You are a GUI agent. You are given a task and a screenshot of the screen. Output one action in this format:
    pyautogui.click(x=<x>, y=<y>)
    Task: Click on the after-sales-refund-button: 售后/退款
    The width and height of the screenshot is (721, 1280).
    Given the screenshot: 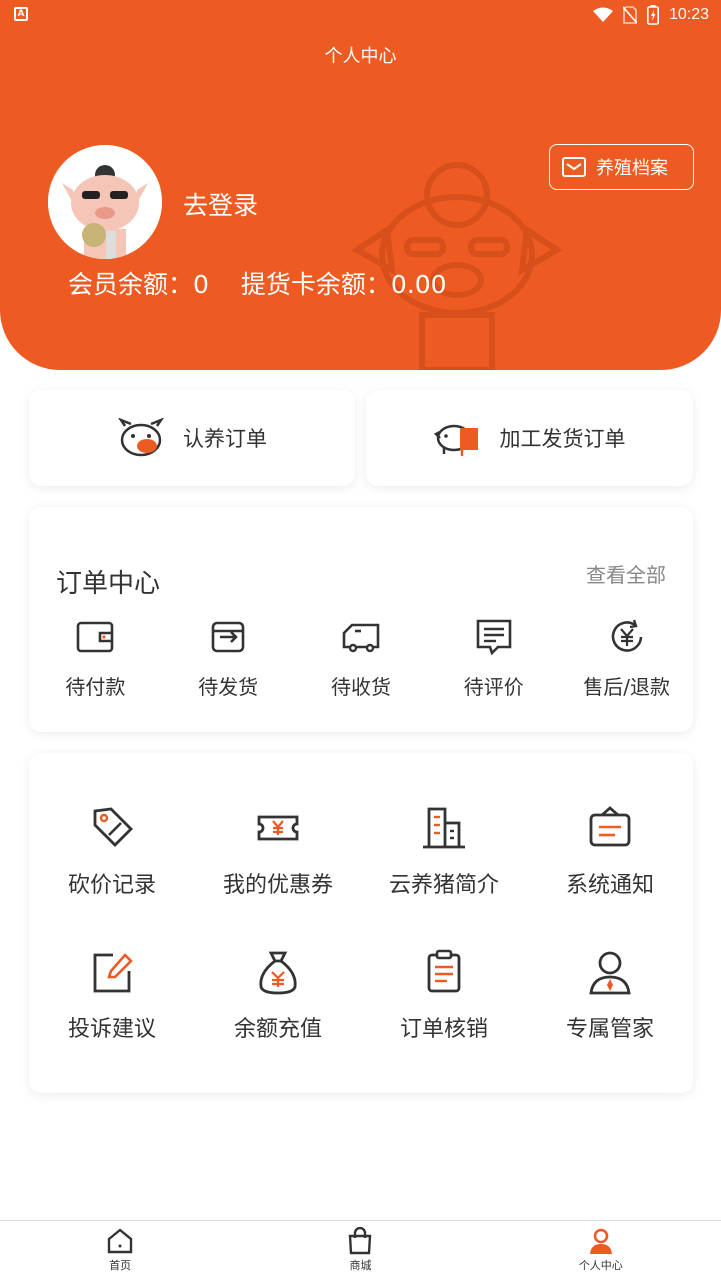 What is the action you would take?
    pyautogui.click(x=626, y=657)
    